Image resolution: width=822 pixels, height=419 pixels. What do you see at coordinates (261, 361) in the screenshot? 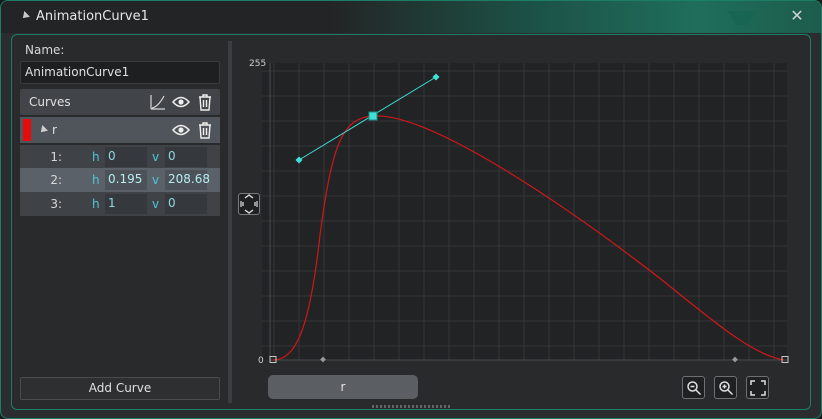
I see `y-min-label: 0` at bounding box center [261, 361].